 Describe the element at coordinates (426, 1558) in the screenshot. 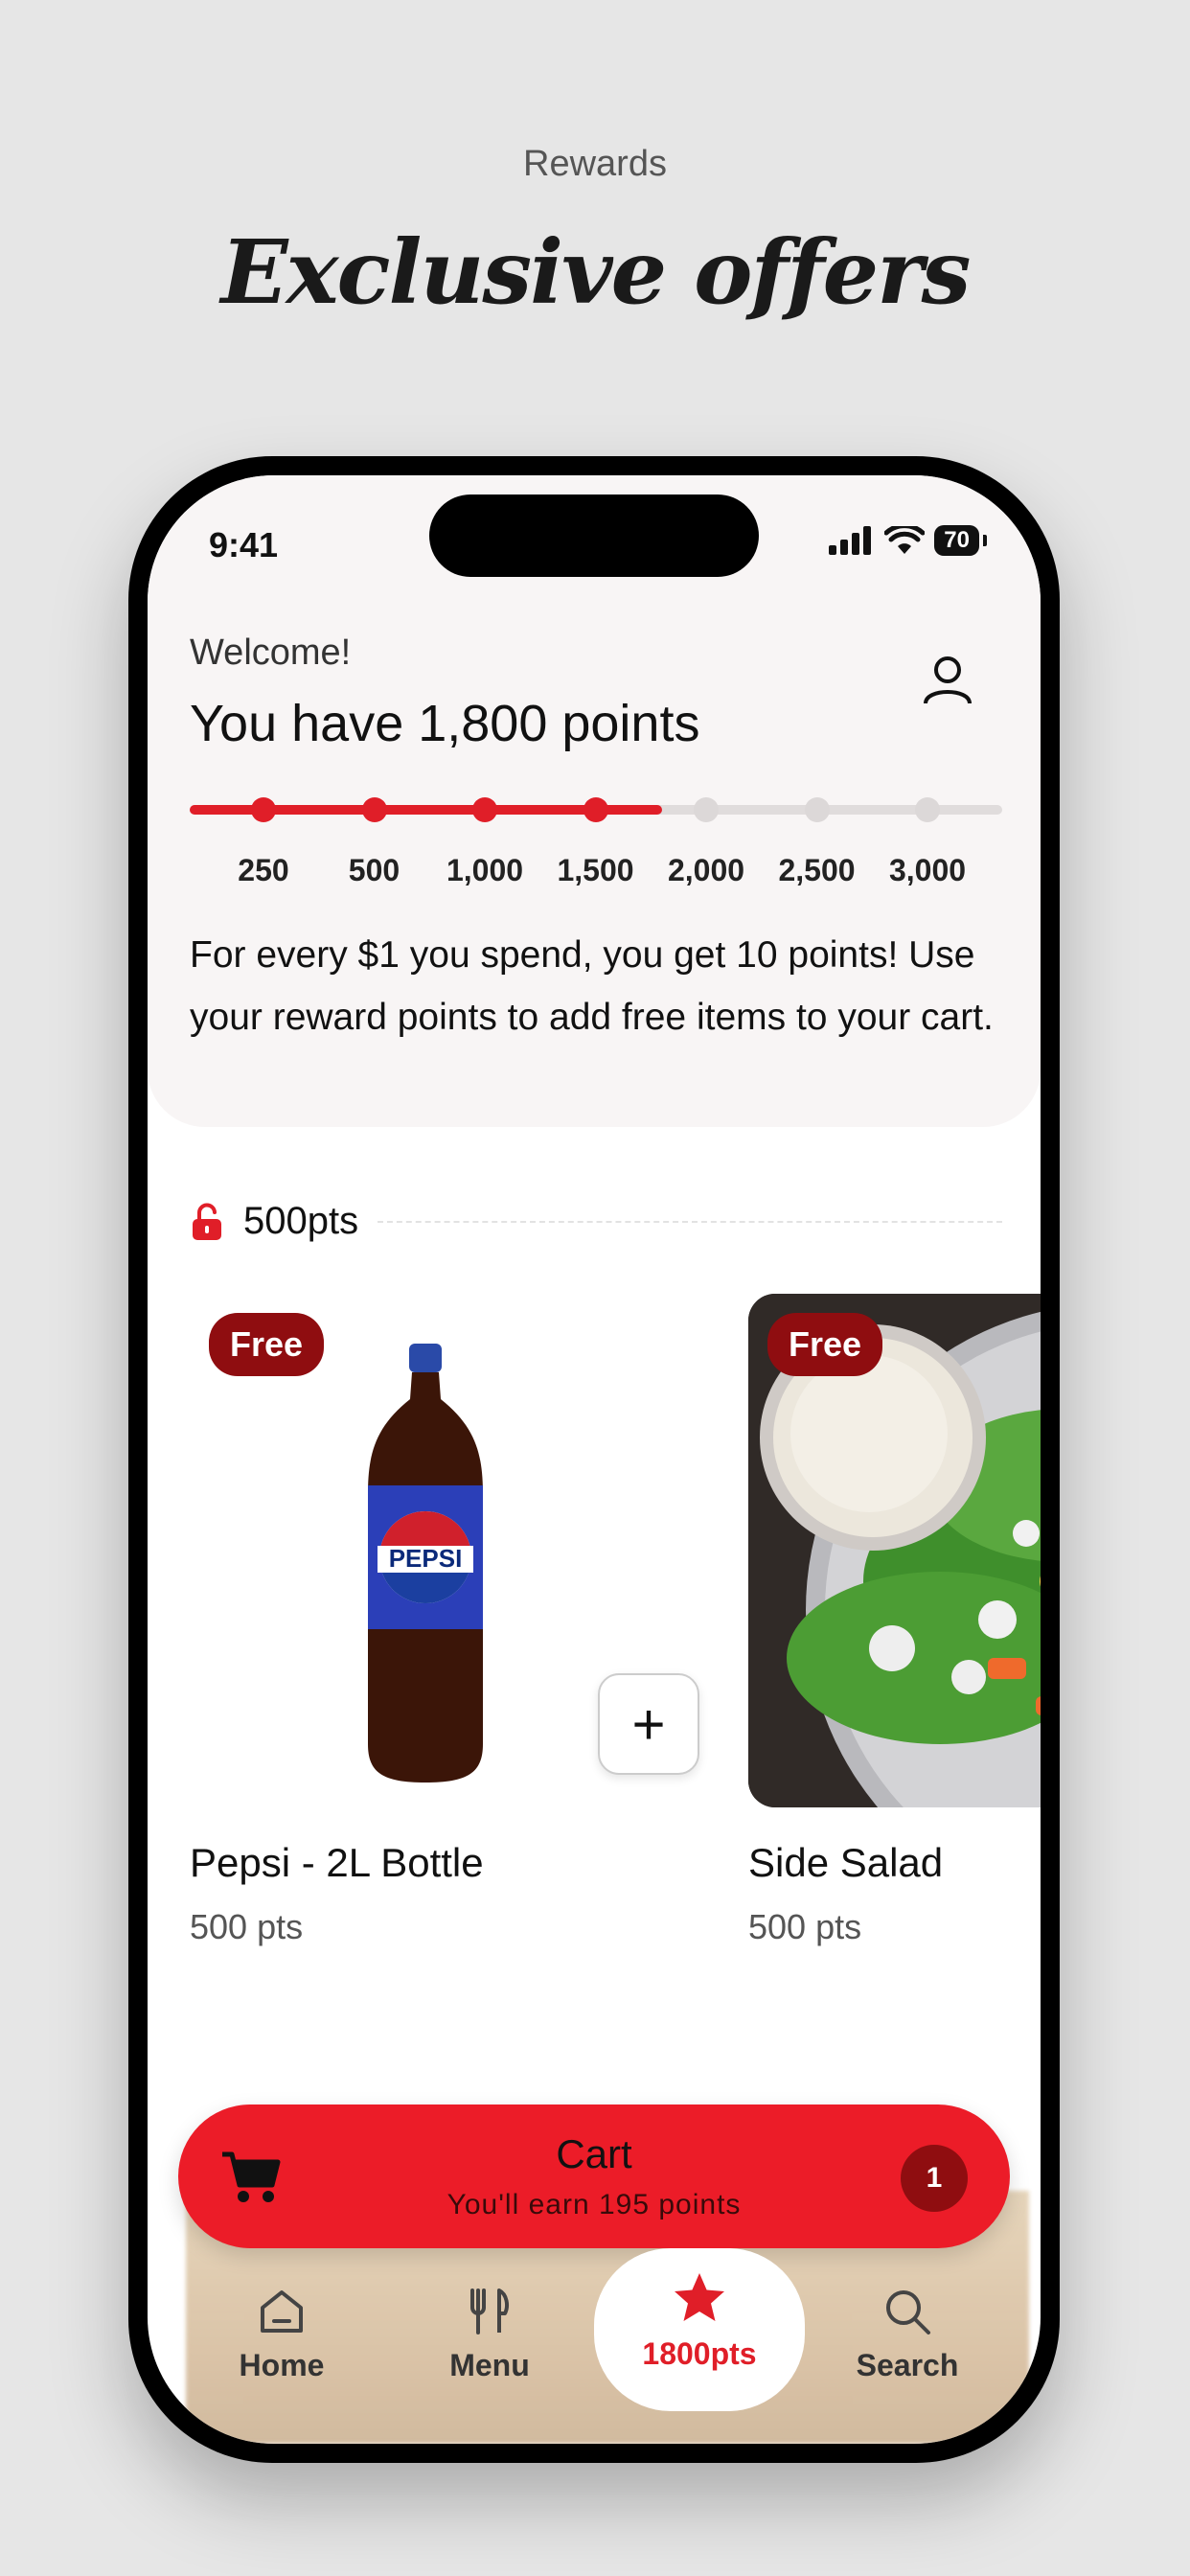

I see `svg-text: PEPSI` at that location.